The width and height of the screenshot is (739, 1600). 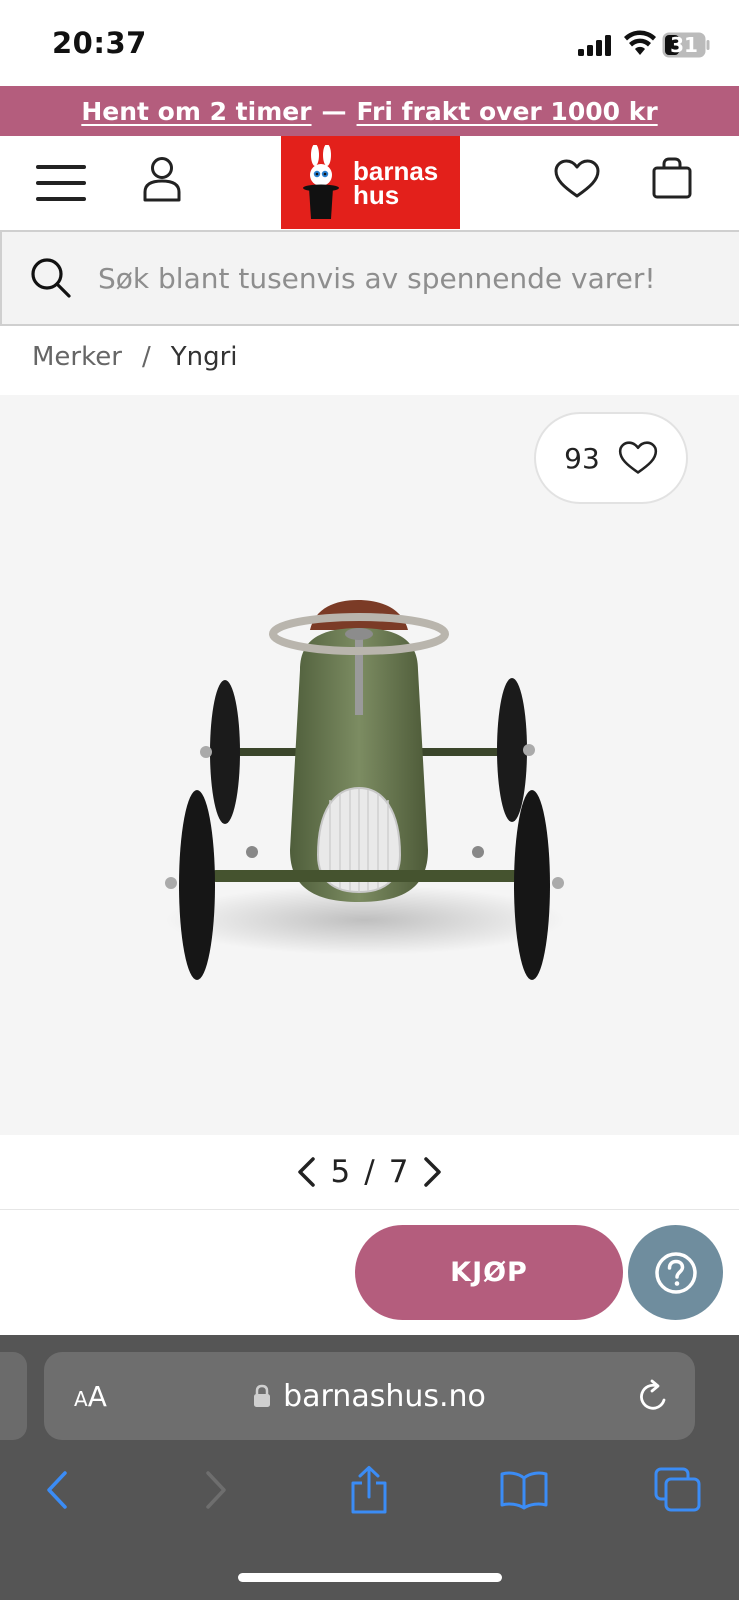 I want to click on cart-button, so click(x=672, y=178).